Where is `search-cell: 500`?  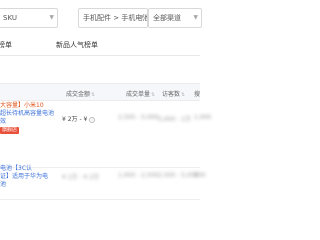 search-cell: 500 is located at coordinates (200, 175).